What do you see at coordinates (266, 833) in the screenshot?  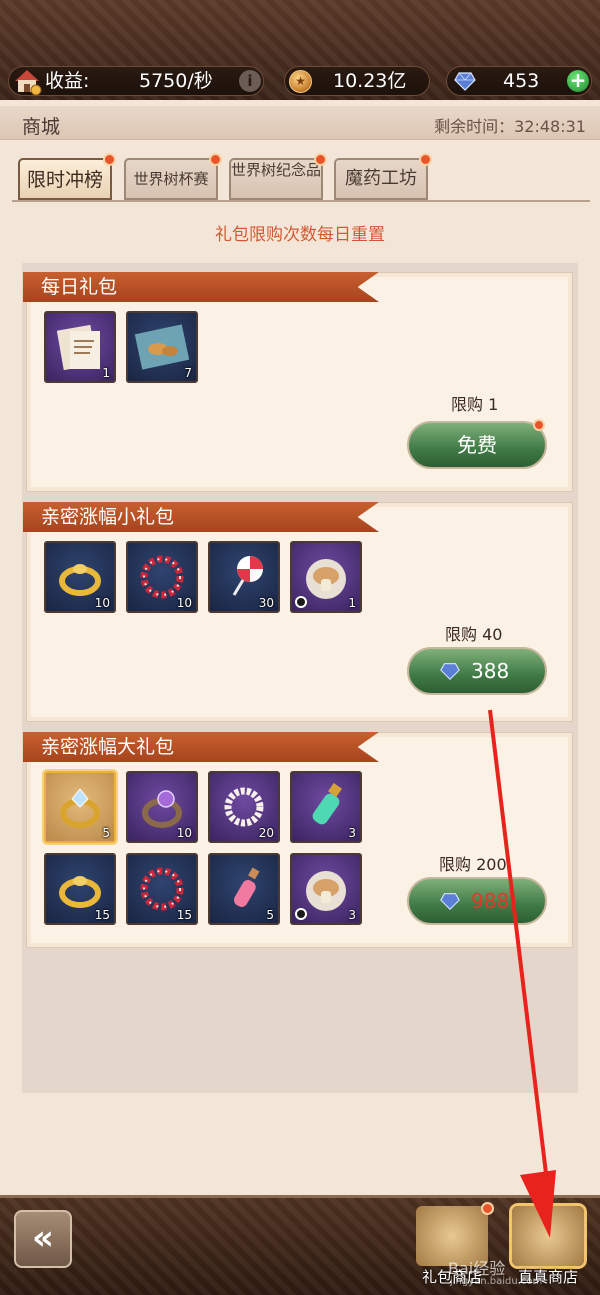 I see `item-quantity: 20` at bounding box center [266, 833].